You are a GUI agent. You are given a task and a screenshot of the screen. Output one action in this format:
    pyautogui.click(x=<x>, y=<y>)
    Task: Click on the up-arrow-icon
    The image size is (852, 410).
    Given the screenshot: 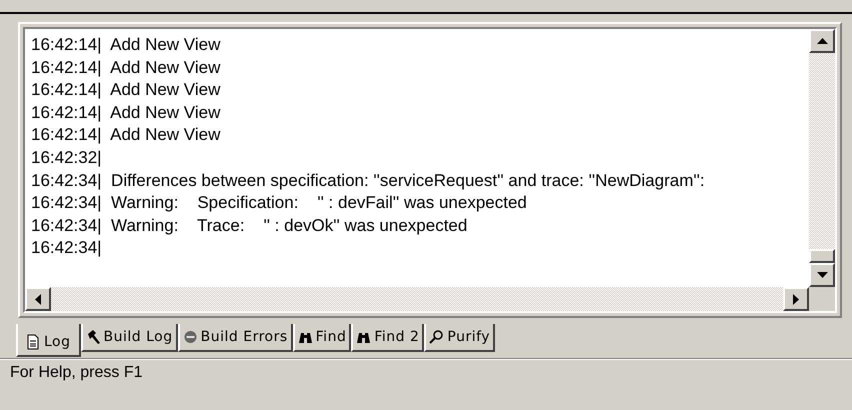 What is the action you would take?
    pyautogui.click(x=822, y=41)
    